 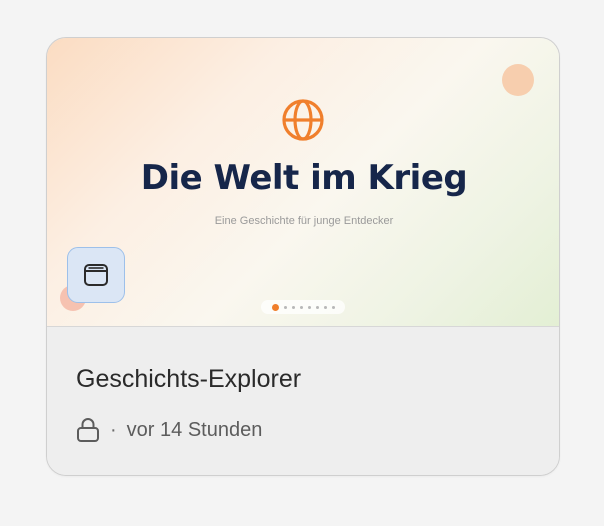 What do you see at coordinates (518, 80) in the screenshot?
I see `decorative-circle` at bounding box center [518, 80].